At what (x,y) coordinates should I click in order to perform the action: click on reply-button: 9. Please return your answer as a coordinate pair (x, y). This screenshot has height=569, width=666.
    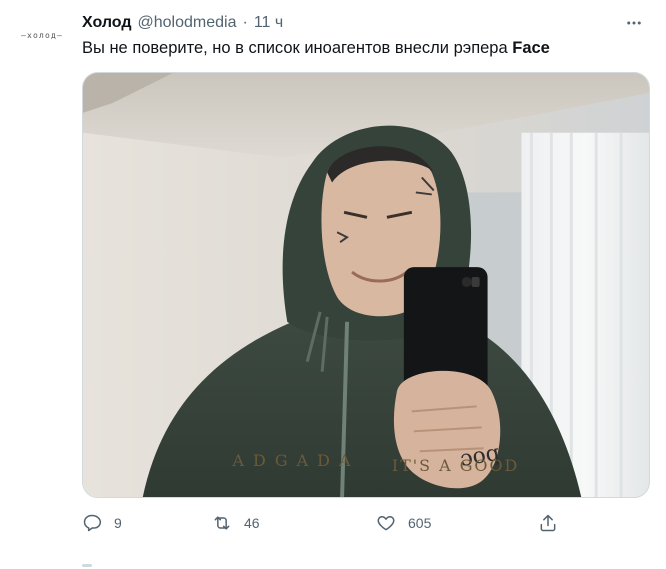
    Looking at the image, I should click on (102, 523).